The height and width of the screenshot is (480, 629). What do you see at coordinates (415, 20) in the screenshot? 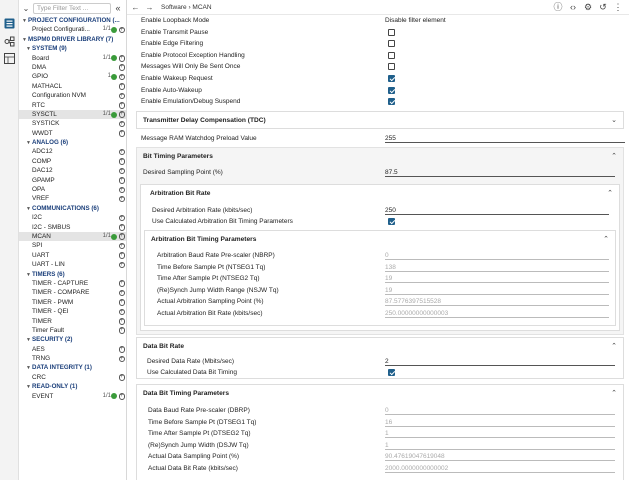
I see `setting-select: Disable filter element` at bounding box center [415, 20].